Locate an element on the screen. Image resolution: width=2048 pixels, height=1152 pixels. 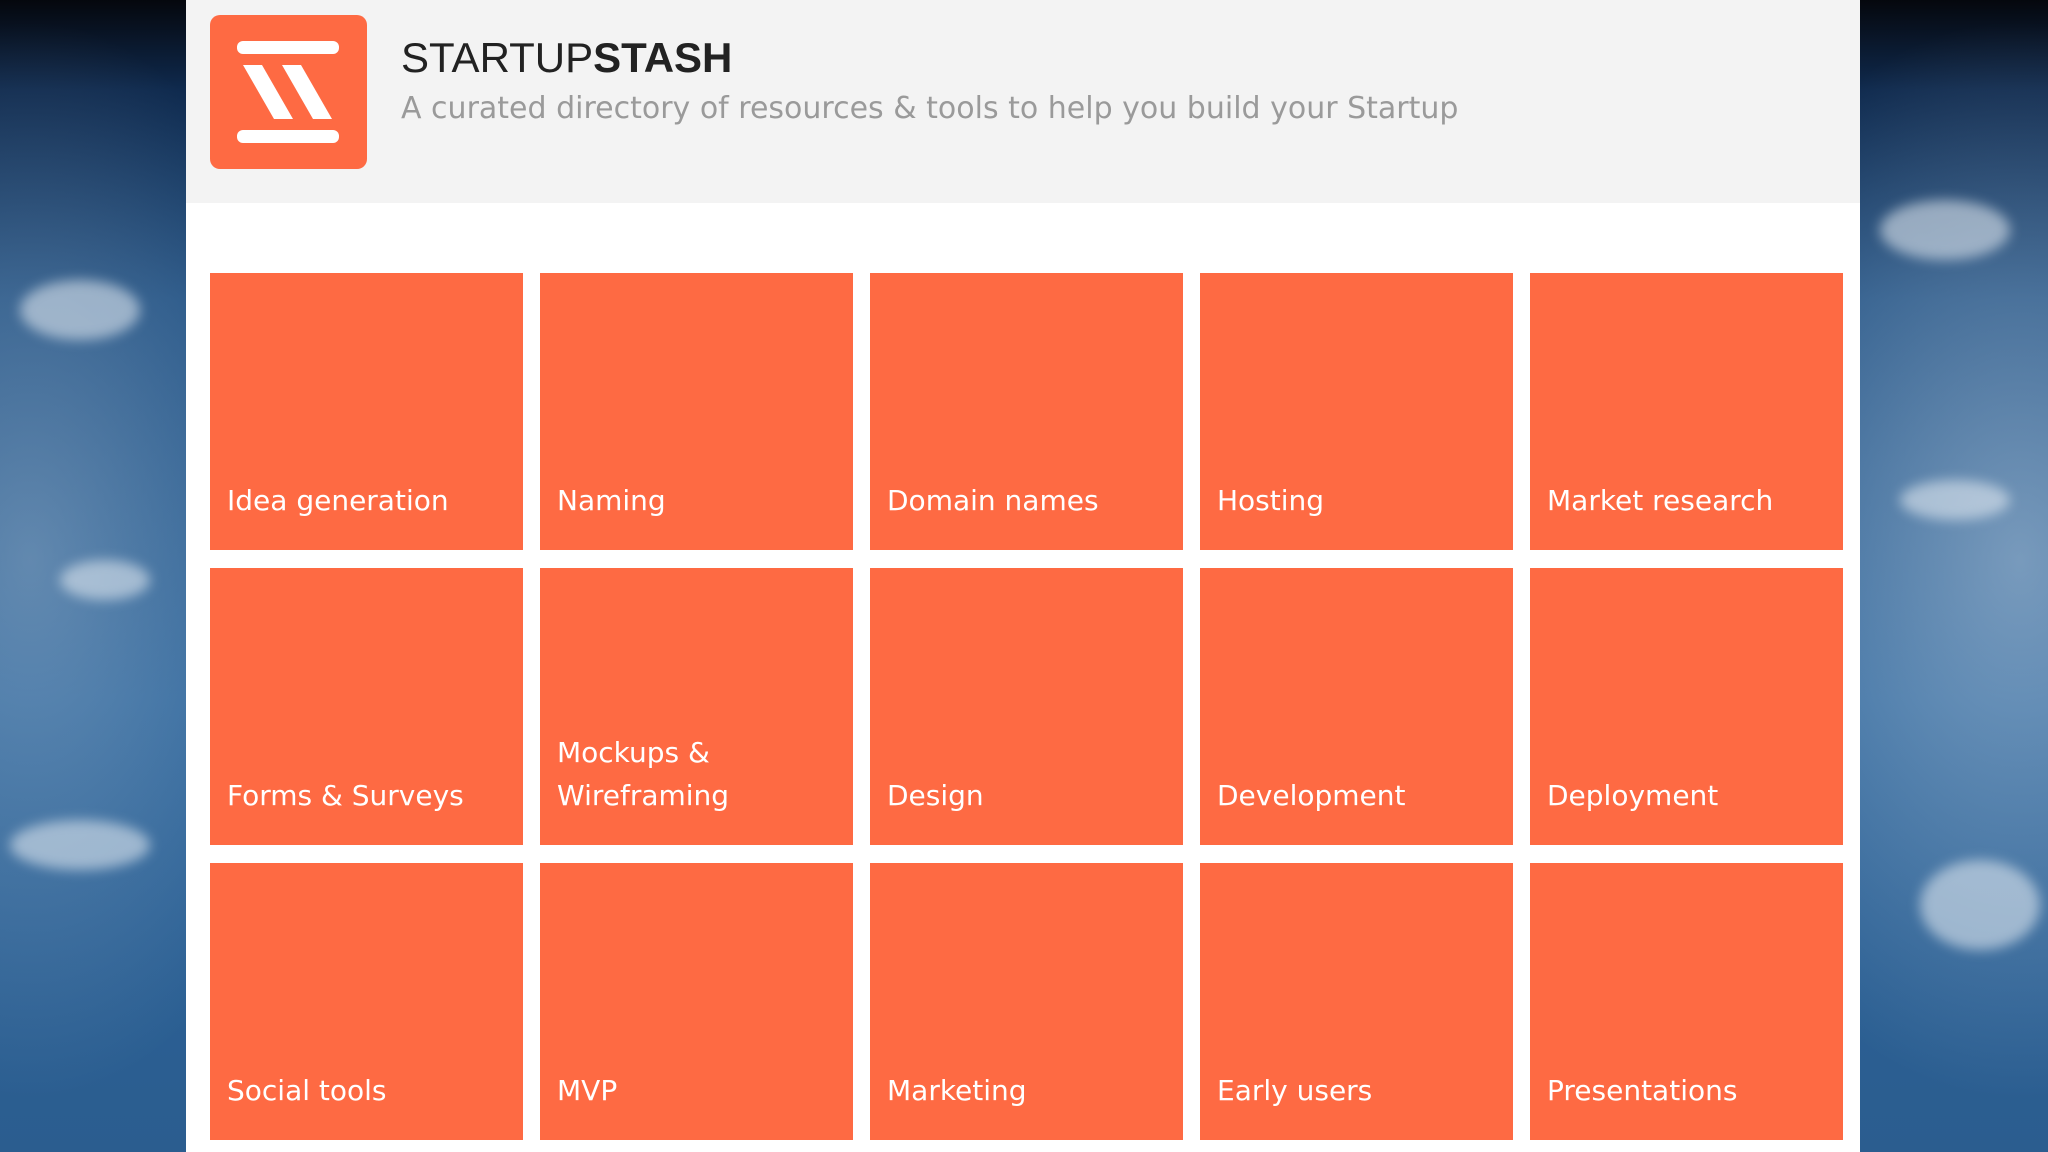
category-label: Idea generation is located at coordinates (338, 500).